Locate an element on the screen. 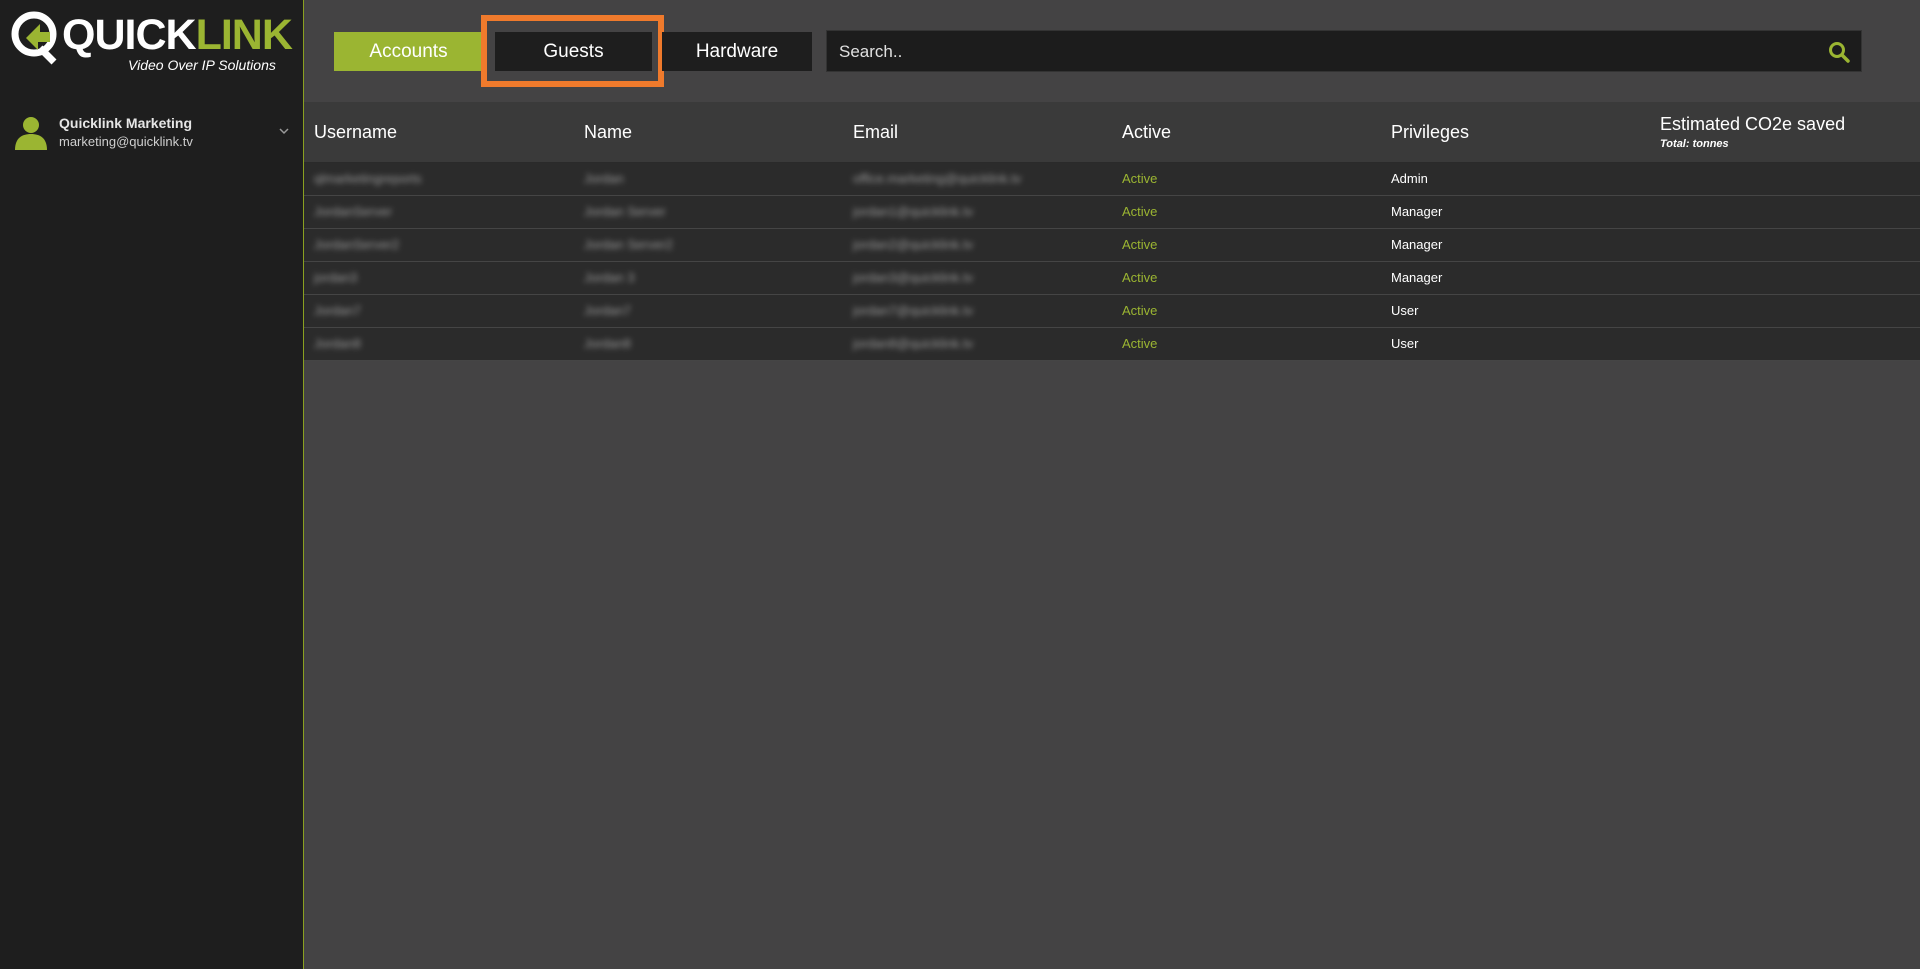 The image size is (1920, 969). cell-email: jordan8@quicklink.tv is located at coordinates (913, 343).